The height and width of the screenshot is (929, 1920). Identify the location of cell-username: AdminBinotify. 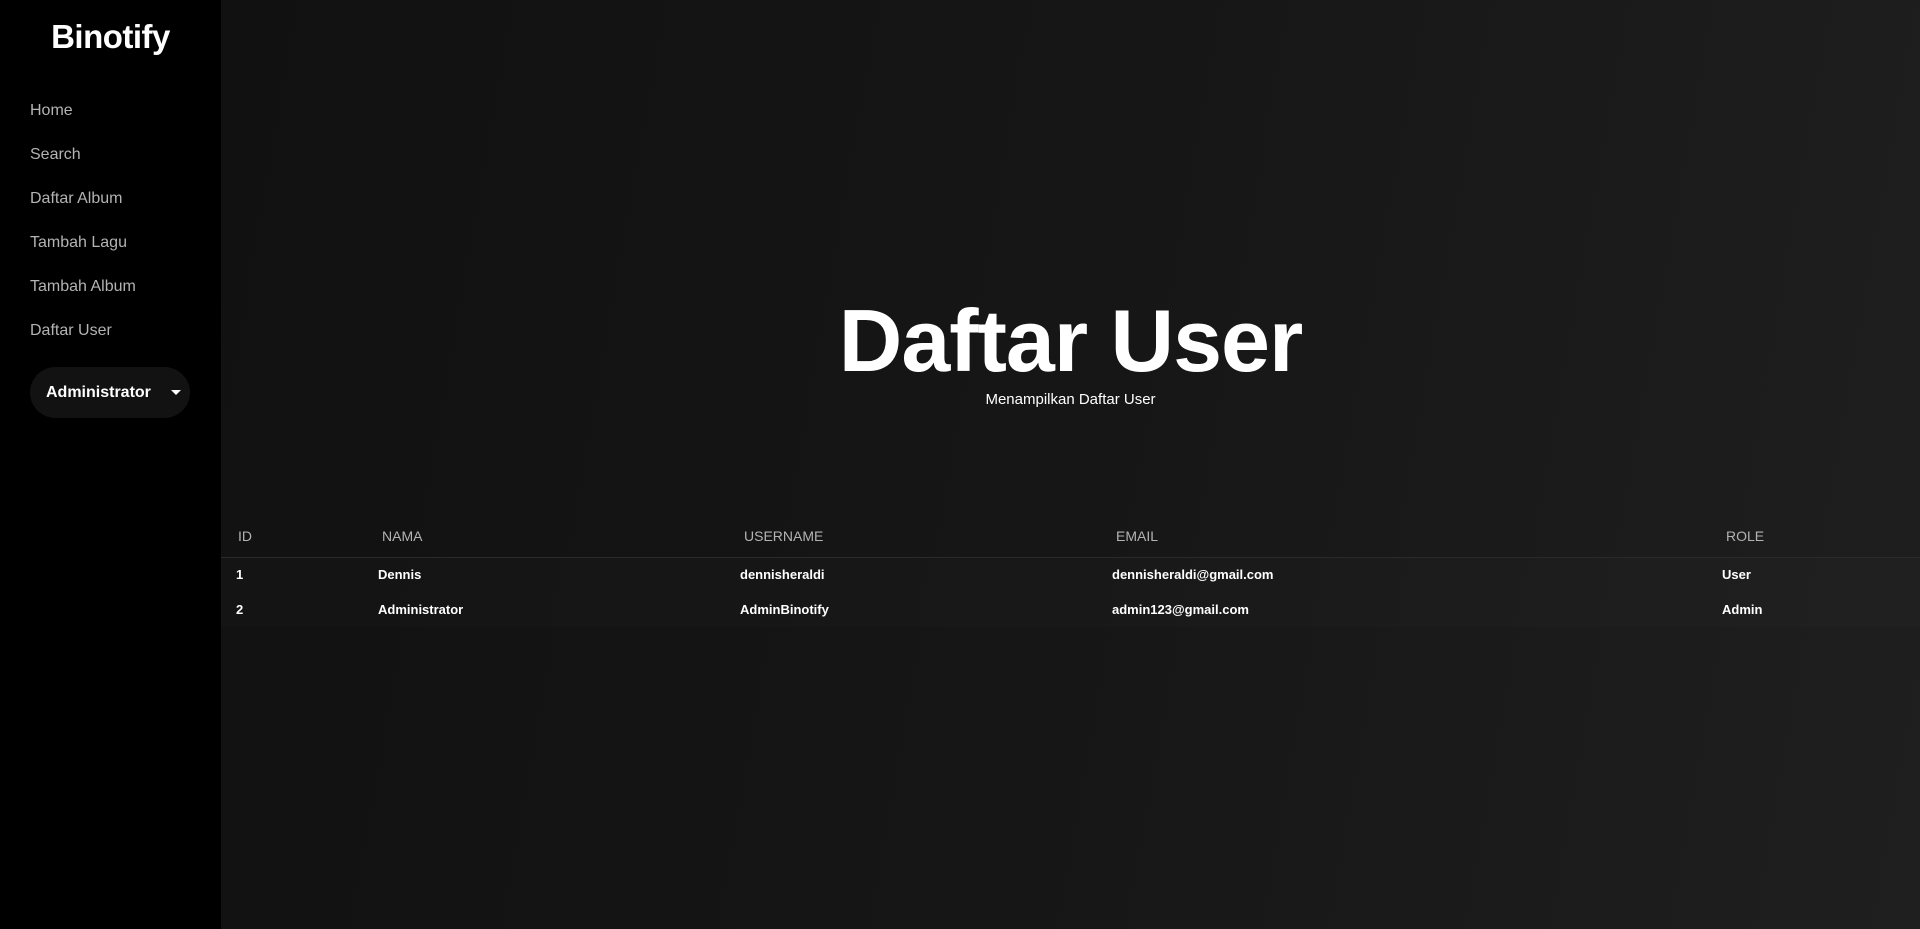
(784, 609).